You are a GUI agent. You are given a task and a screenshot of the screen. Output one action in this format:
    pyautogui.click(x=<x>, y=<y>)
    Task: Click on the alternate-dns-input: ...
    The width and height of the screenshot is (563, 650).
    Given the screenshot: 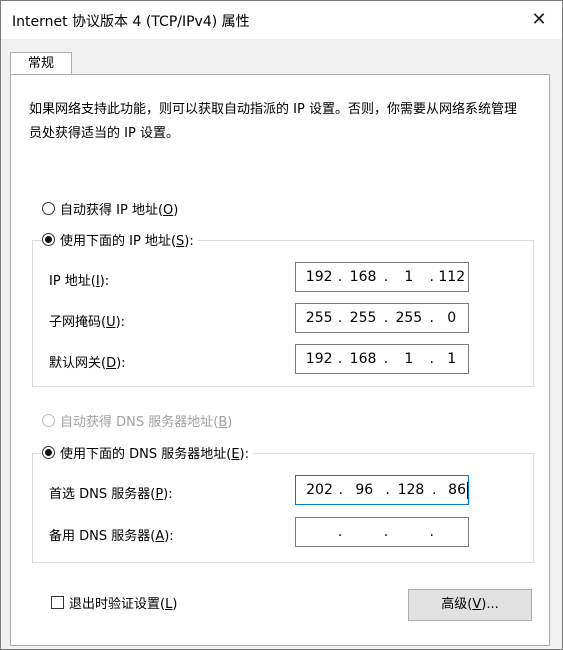 What is the action you would take?
    pyautogui.click(x=382, y=532)
    